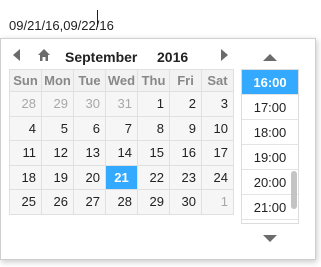 The height and width of the screenshot is (267, 321). Describe the element at coordinates (185, 177) in the screenshot. I see `day-cell: 23` at that location.